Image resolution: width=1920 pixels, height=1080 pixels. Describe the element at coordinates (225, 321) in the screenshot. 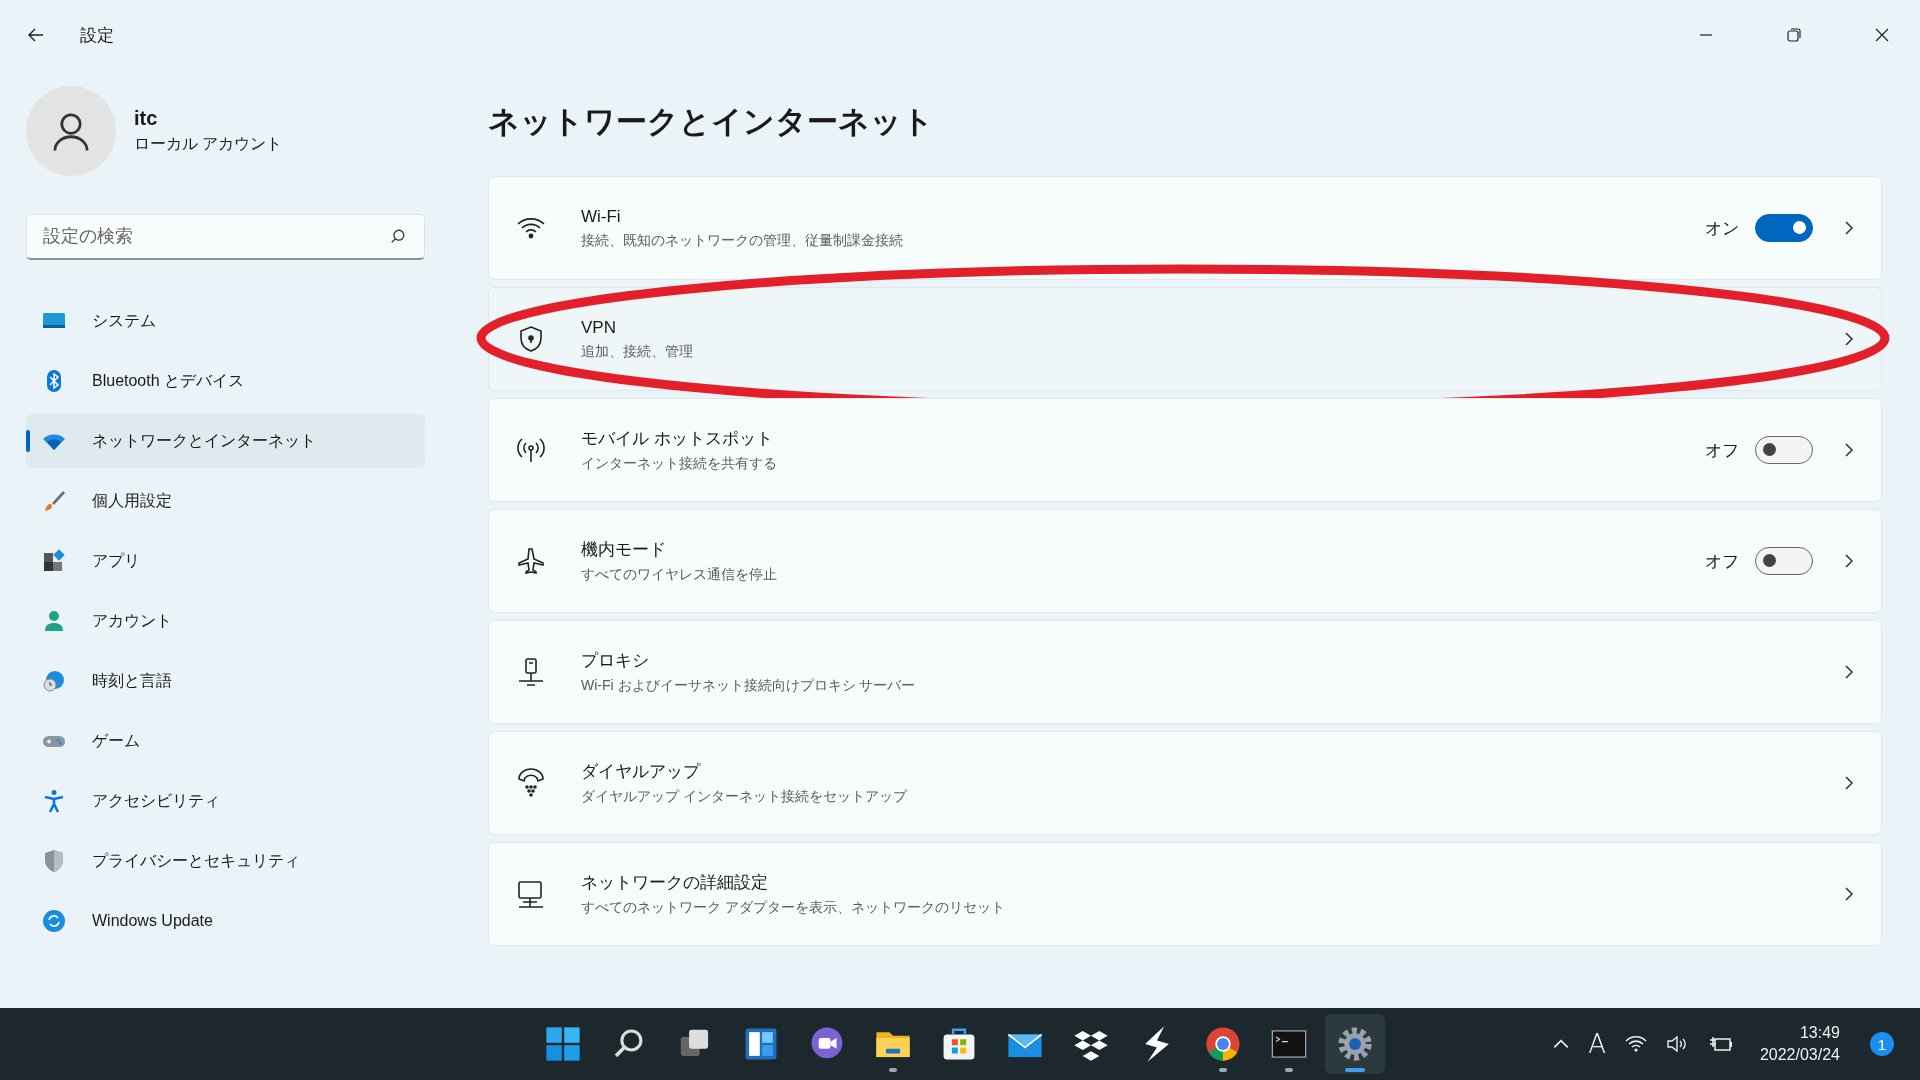

I see `sidebar-item: システム` at that location.